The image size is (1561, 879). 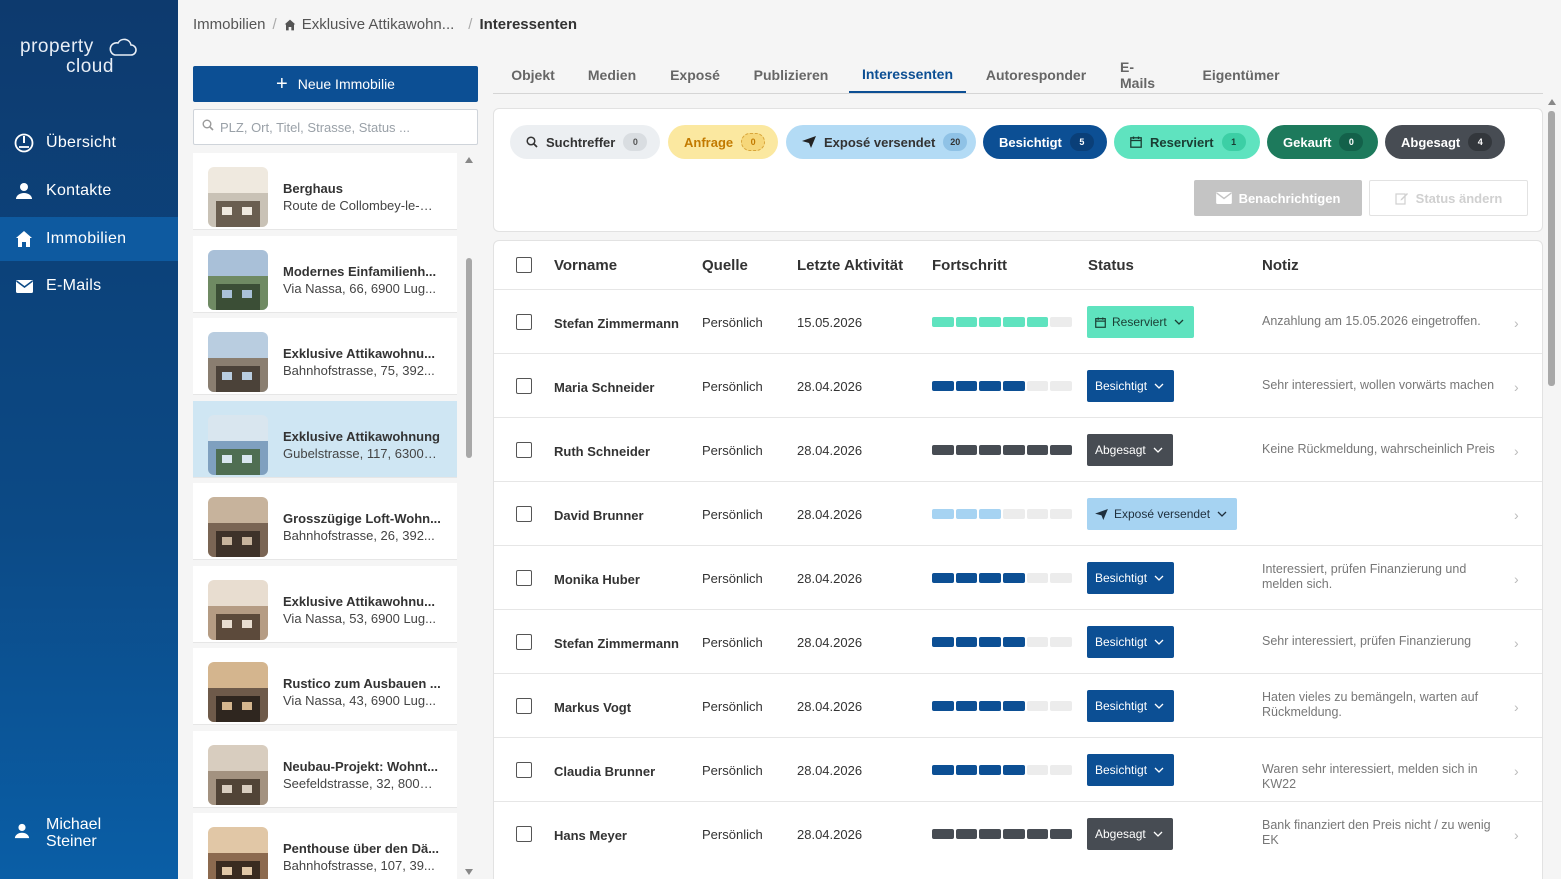 What do you see at coordinates (585, 265) in the screenshot?
I see `column-header-vorname: Vorname` at bounding box center [585, 265].